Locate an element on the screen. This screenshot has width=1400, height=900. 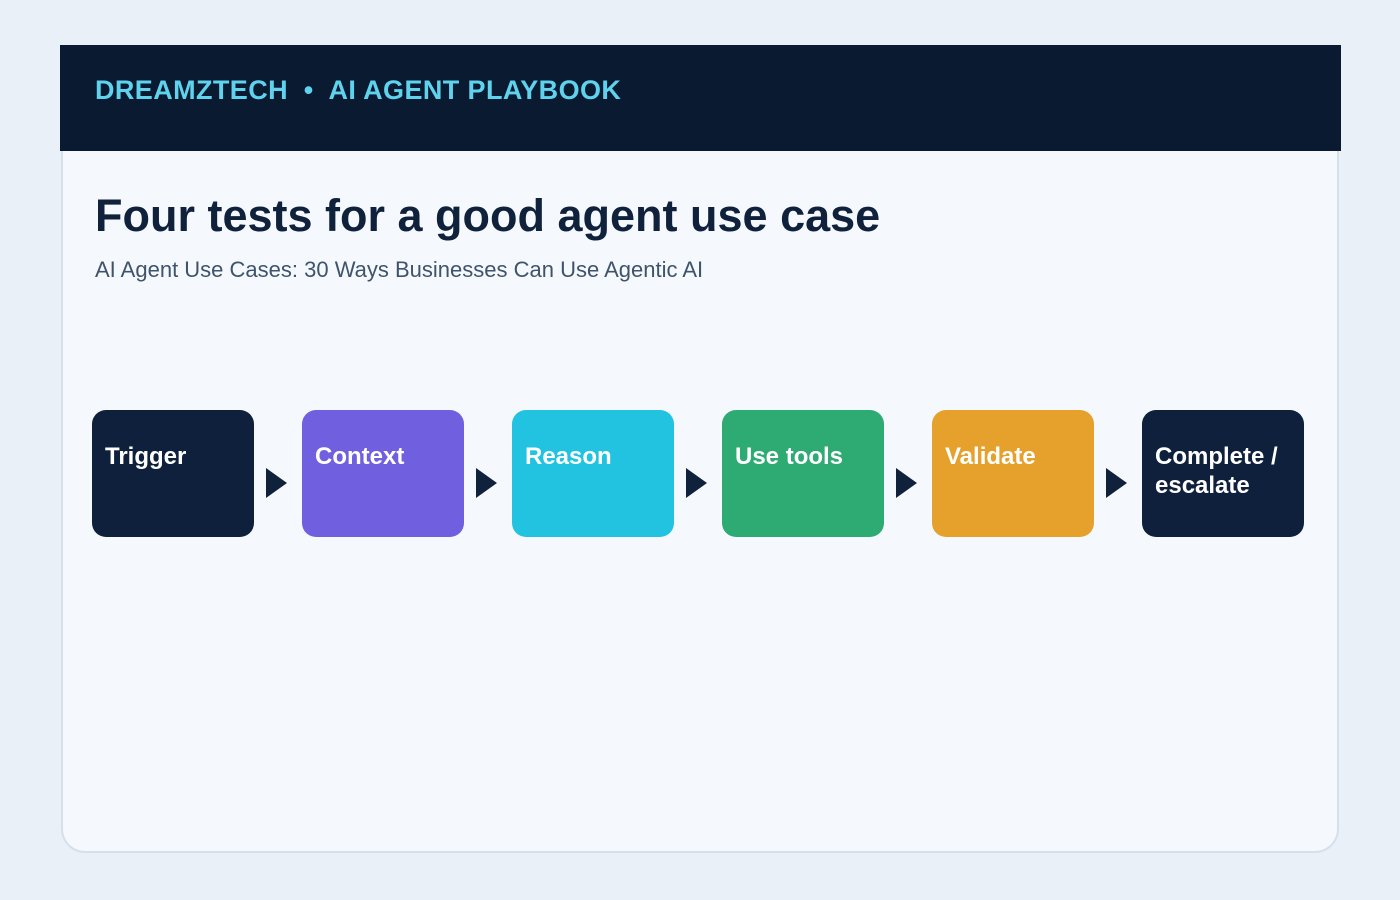
flow-step-trigger: Trigger is located at coordinates (173, 473).